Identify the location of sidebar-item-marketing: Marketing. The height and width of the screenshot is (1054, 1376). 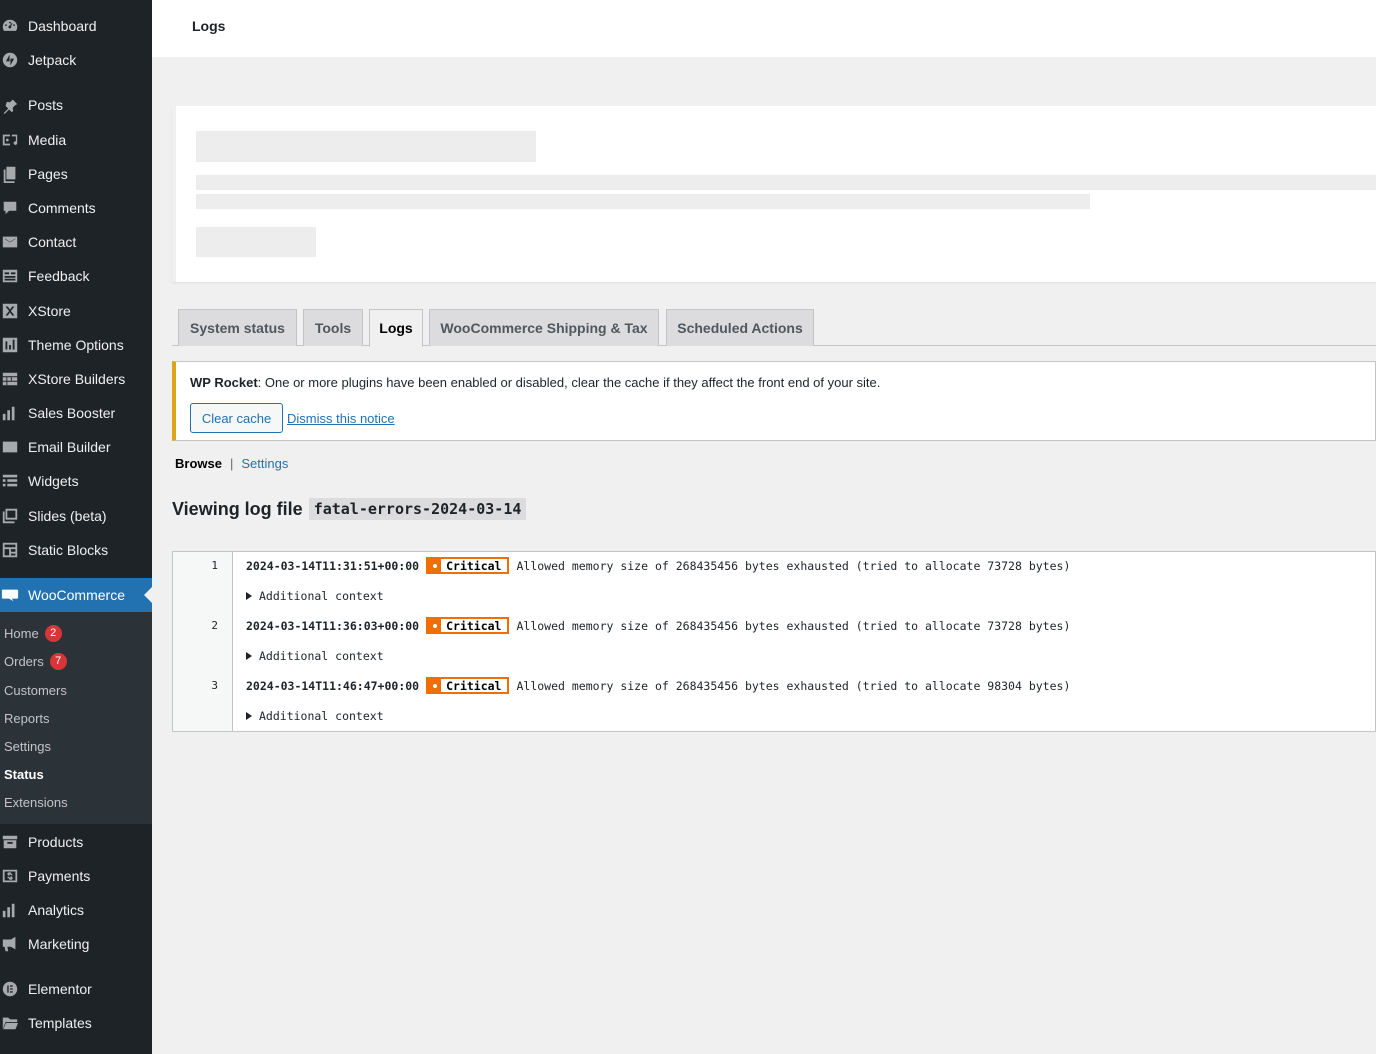
(76, 944).